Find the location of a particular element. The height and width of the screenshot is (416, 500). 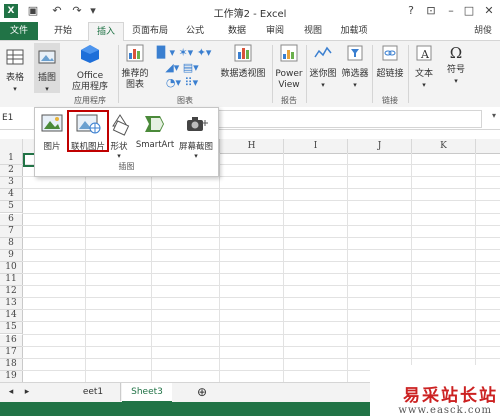

name-box: E1 is located at coordinates (15, 118).